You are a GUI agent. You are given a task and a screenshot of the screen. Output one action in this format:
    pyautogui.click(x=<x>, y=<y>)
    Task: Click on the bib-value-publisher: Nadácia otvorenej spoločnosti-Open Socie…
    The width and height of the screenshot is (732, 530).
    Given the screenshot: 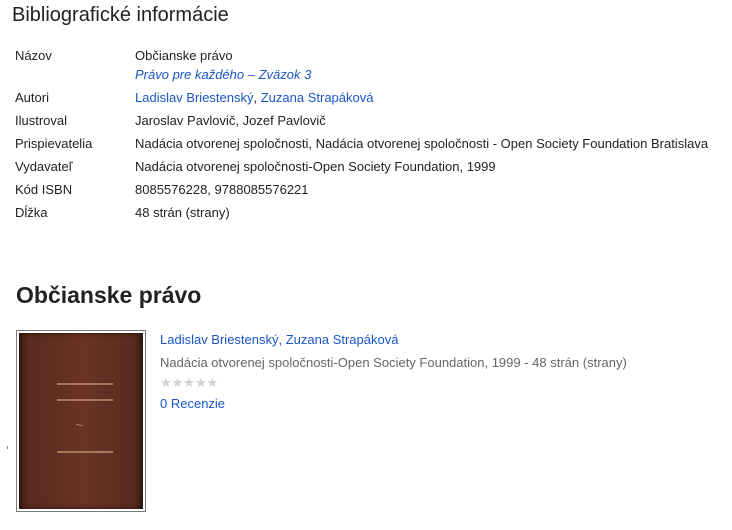 What is the action you would take?
    pyautogui.click(x=315, y=166)
    